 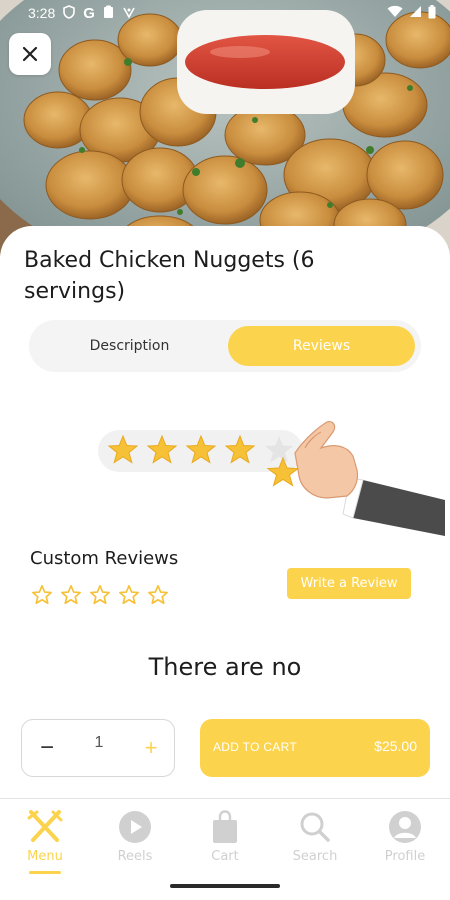 I want to click on nav-item-profile: Profile, so click(x=405, y=837).